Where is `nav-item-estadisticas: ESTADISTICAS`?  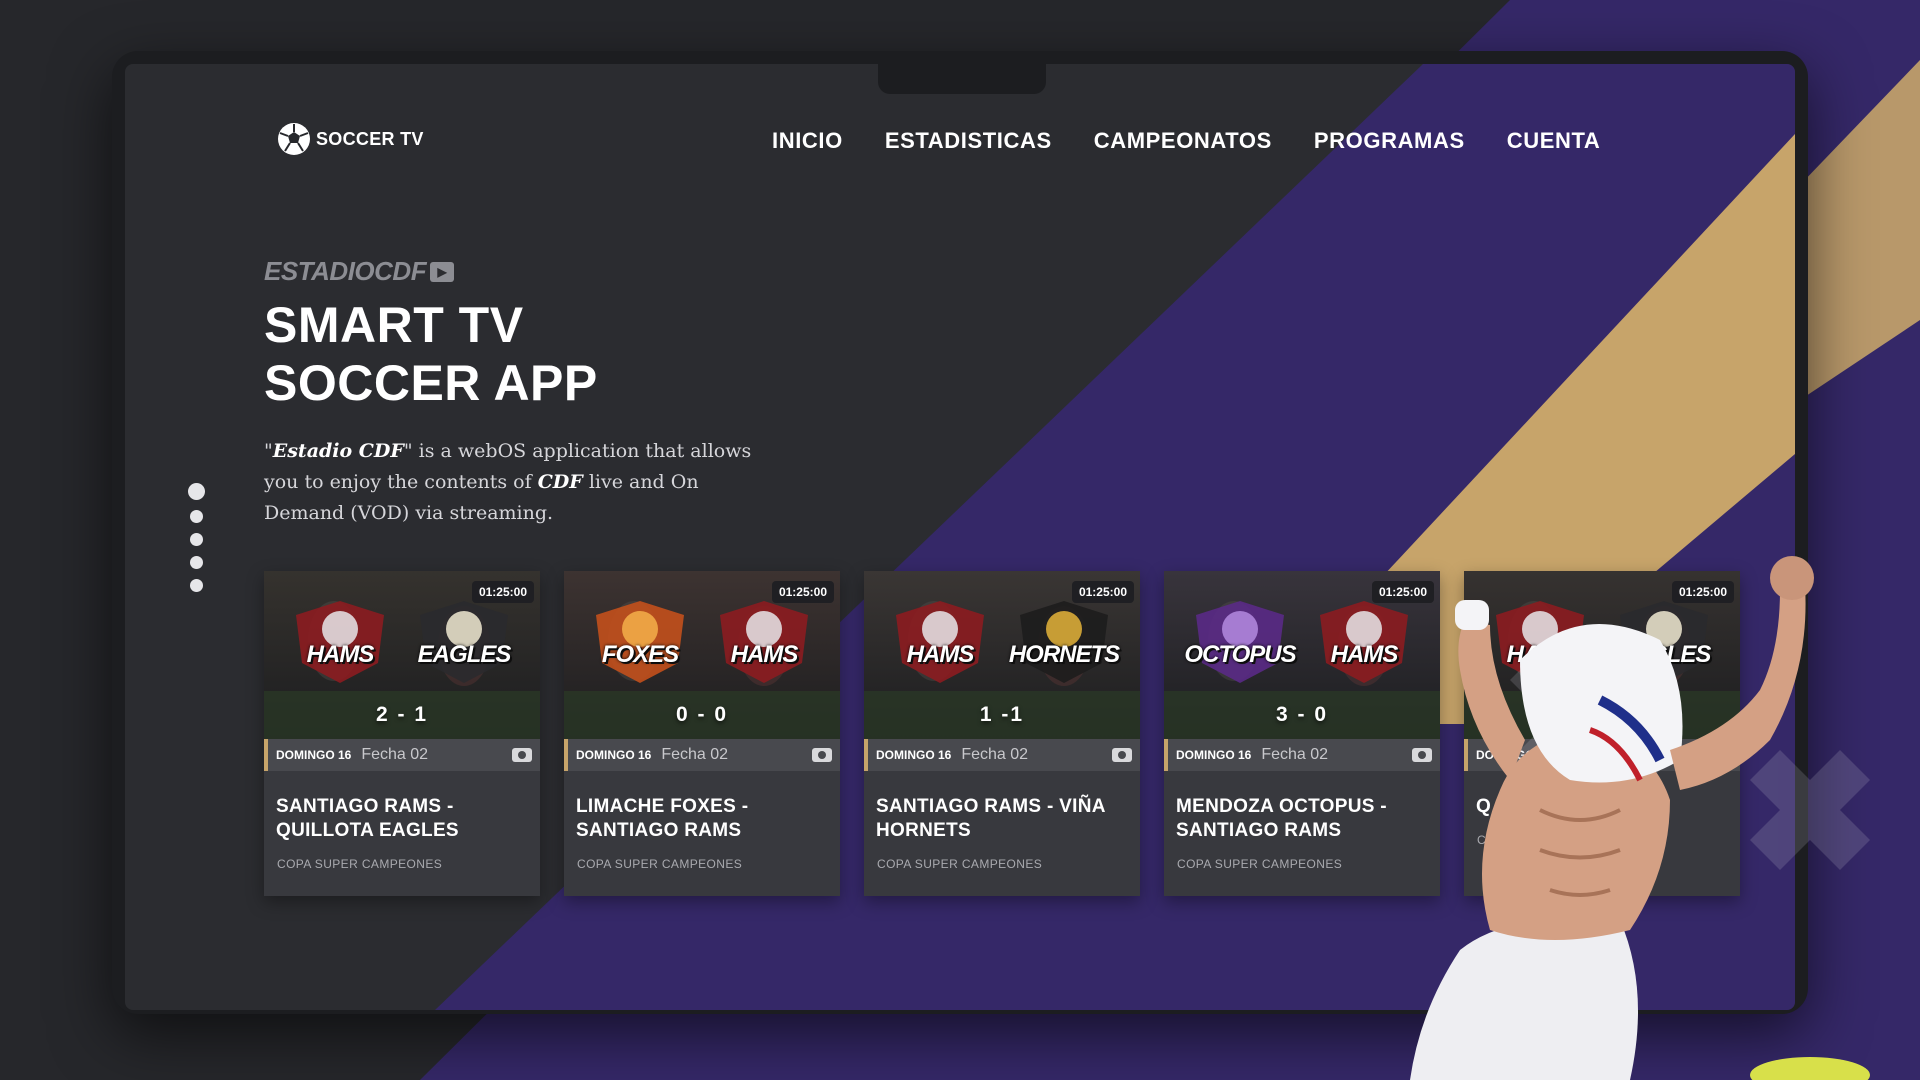
nav-item-estadisticas: ESTADISTICAS is located at coordinates (968, 141).